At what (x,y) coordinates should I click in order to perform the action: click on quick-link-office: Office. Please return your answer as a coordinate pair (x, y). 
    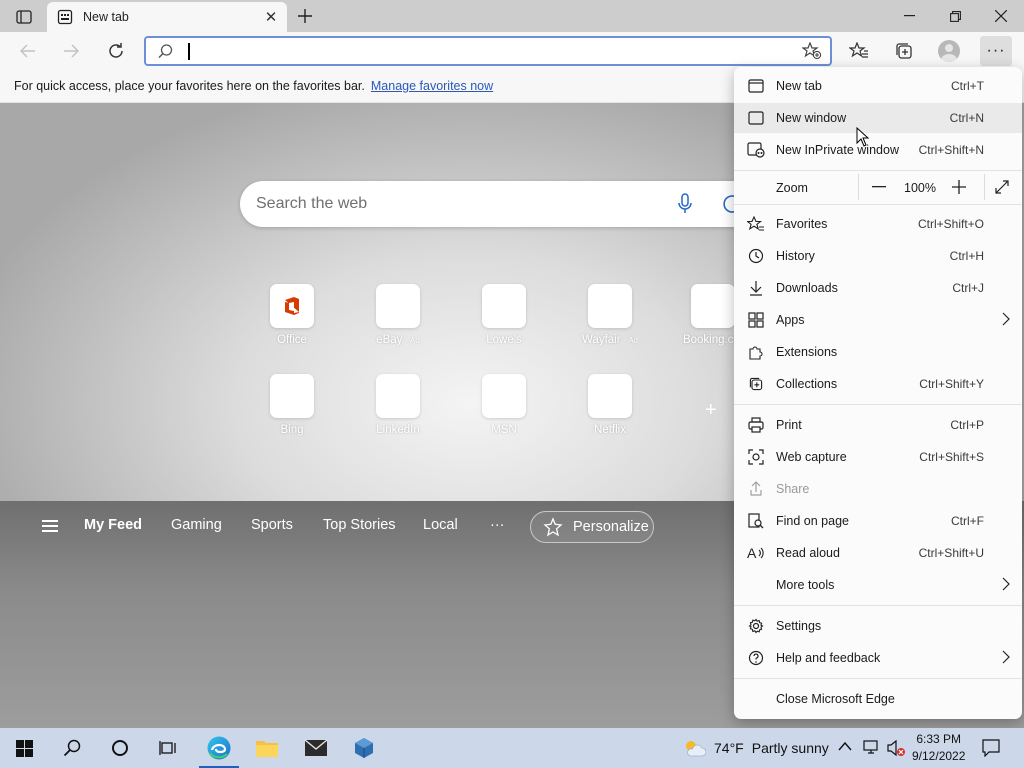
    Looking at the image, I should click on (292, 315).